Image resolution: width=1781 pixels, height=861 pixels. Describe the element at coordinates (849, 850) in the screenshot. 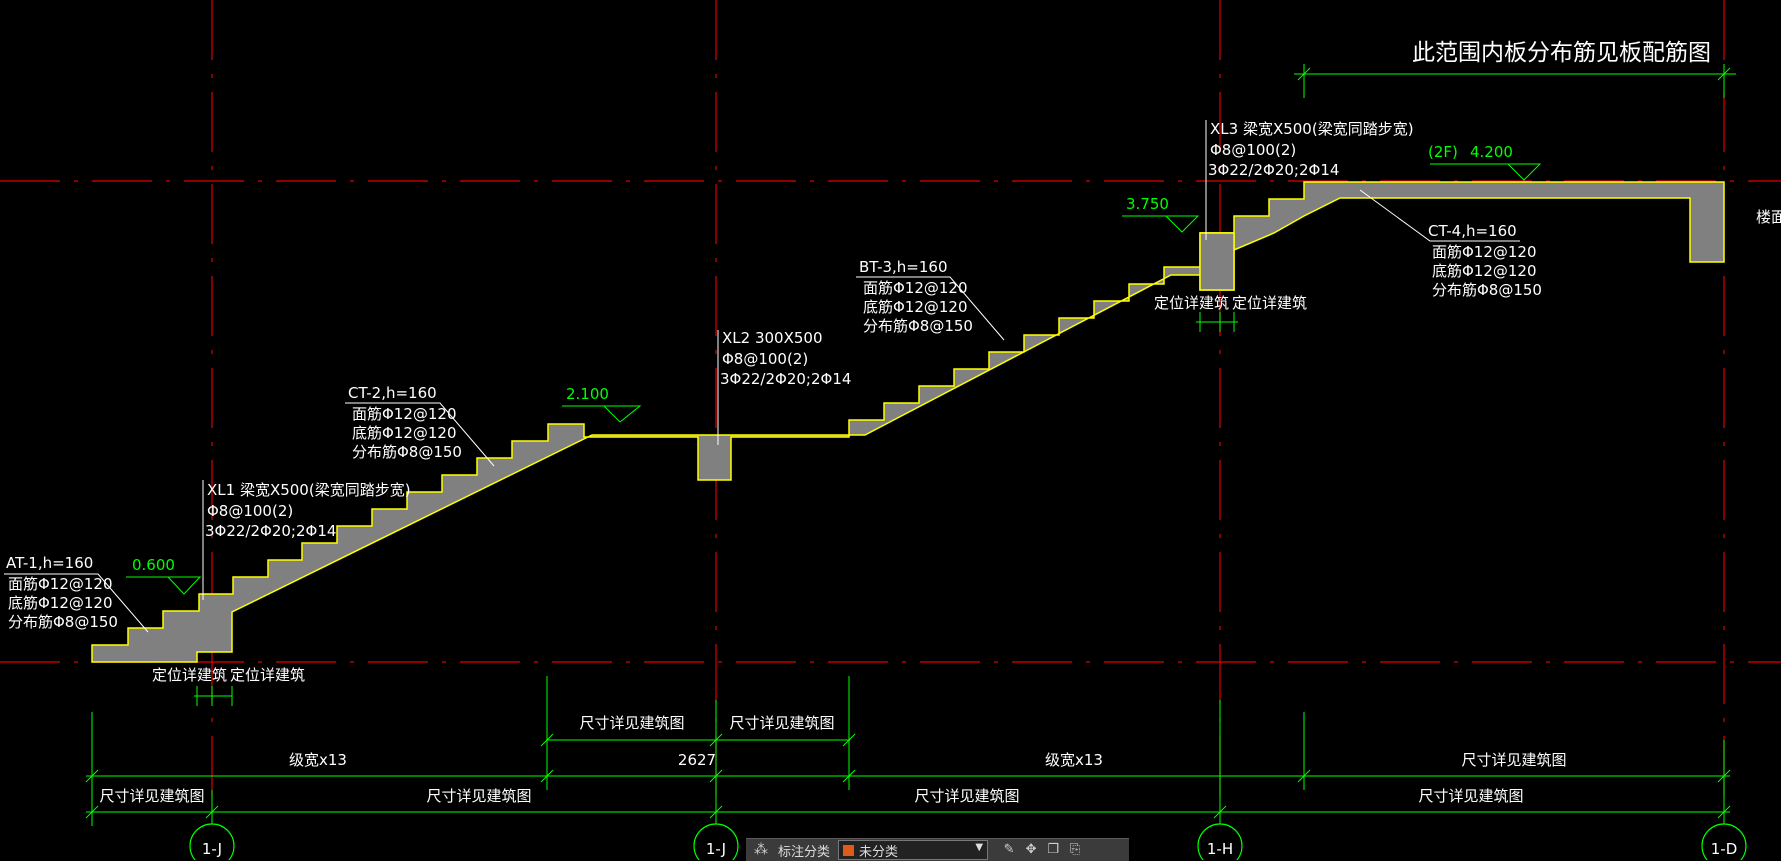

I see `category-color-swatch` at that location.